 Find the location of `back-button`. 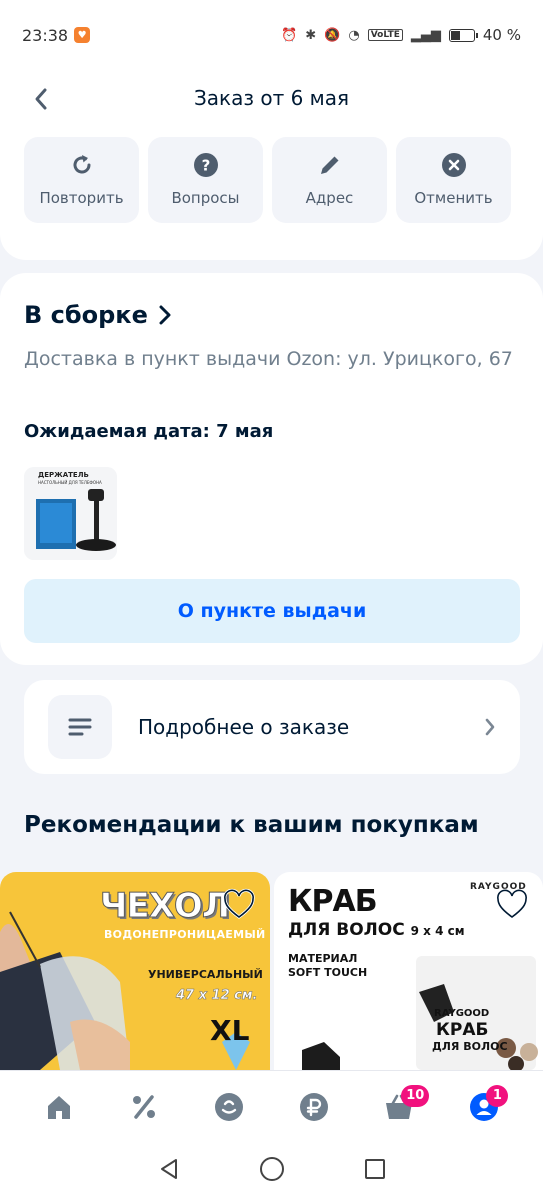

back-button is located at coordinates (41, 99).